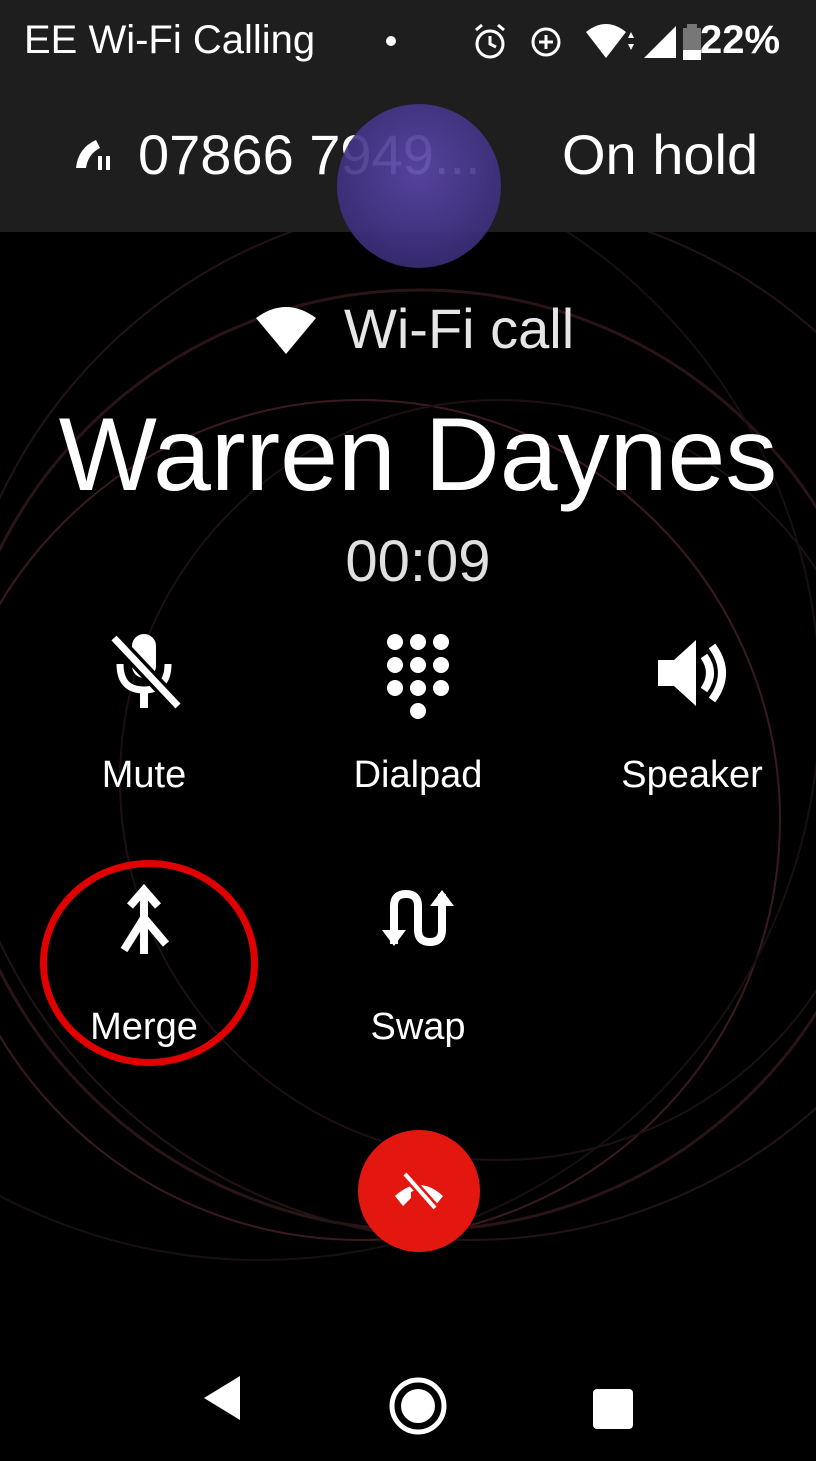 The image size is (820, 1461). What do you see at coordinates (692, 673) in the screenshot?
I see `speaker-icon` at bounding box center [692, 673].